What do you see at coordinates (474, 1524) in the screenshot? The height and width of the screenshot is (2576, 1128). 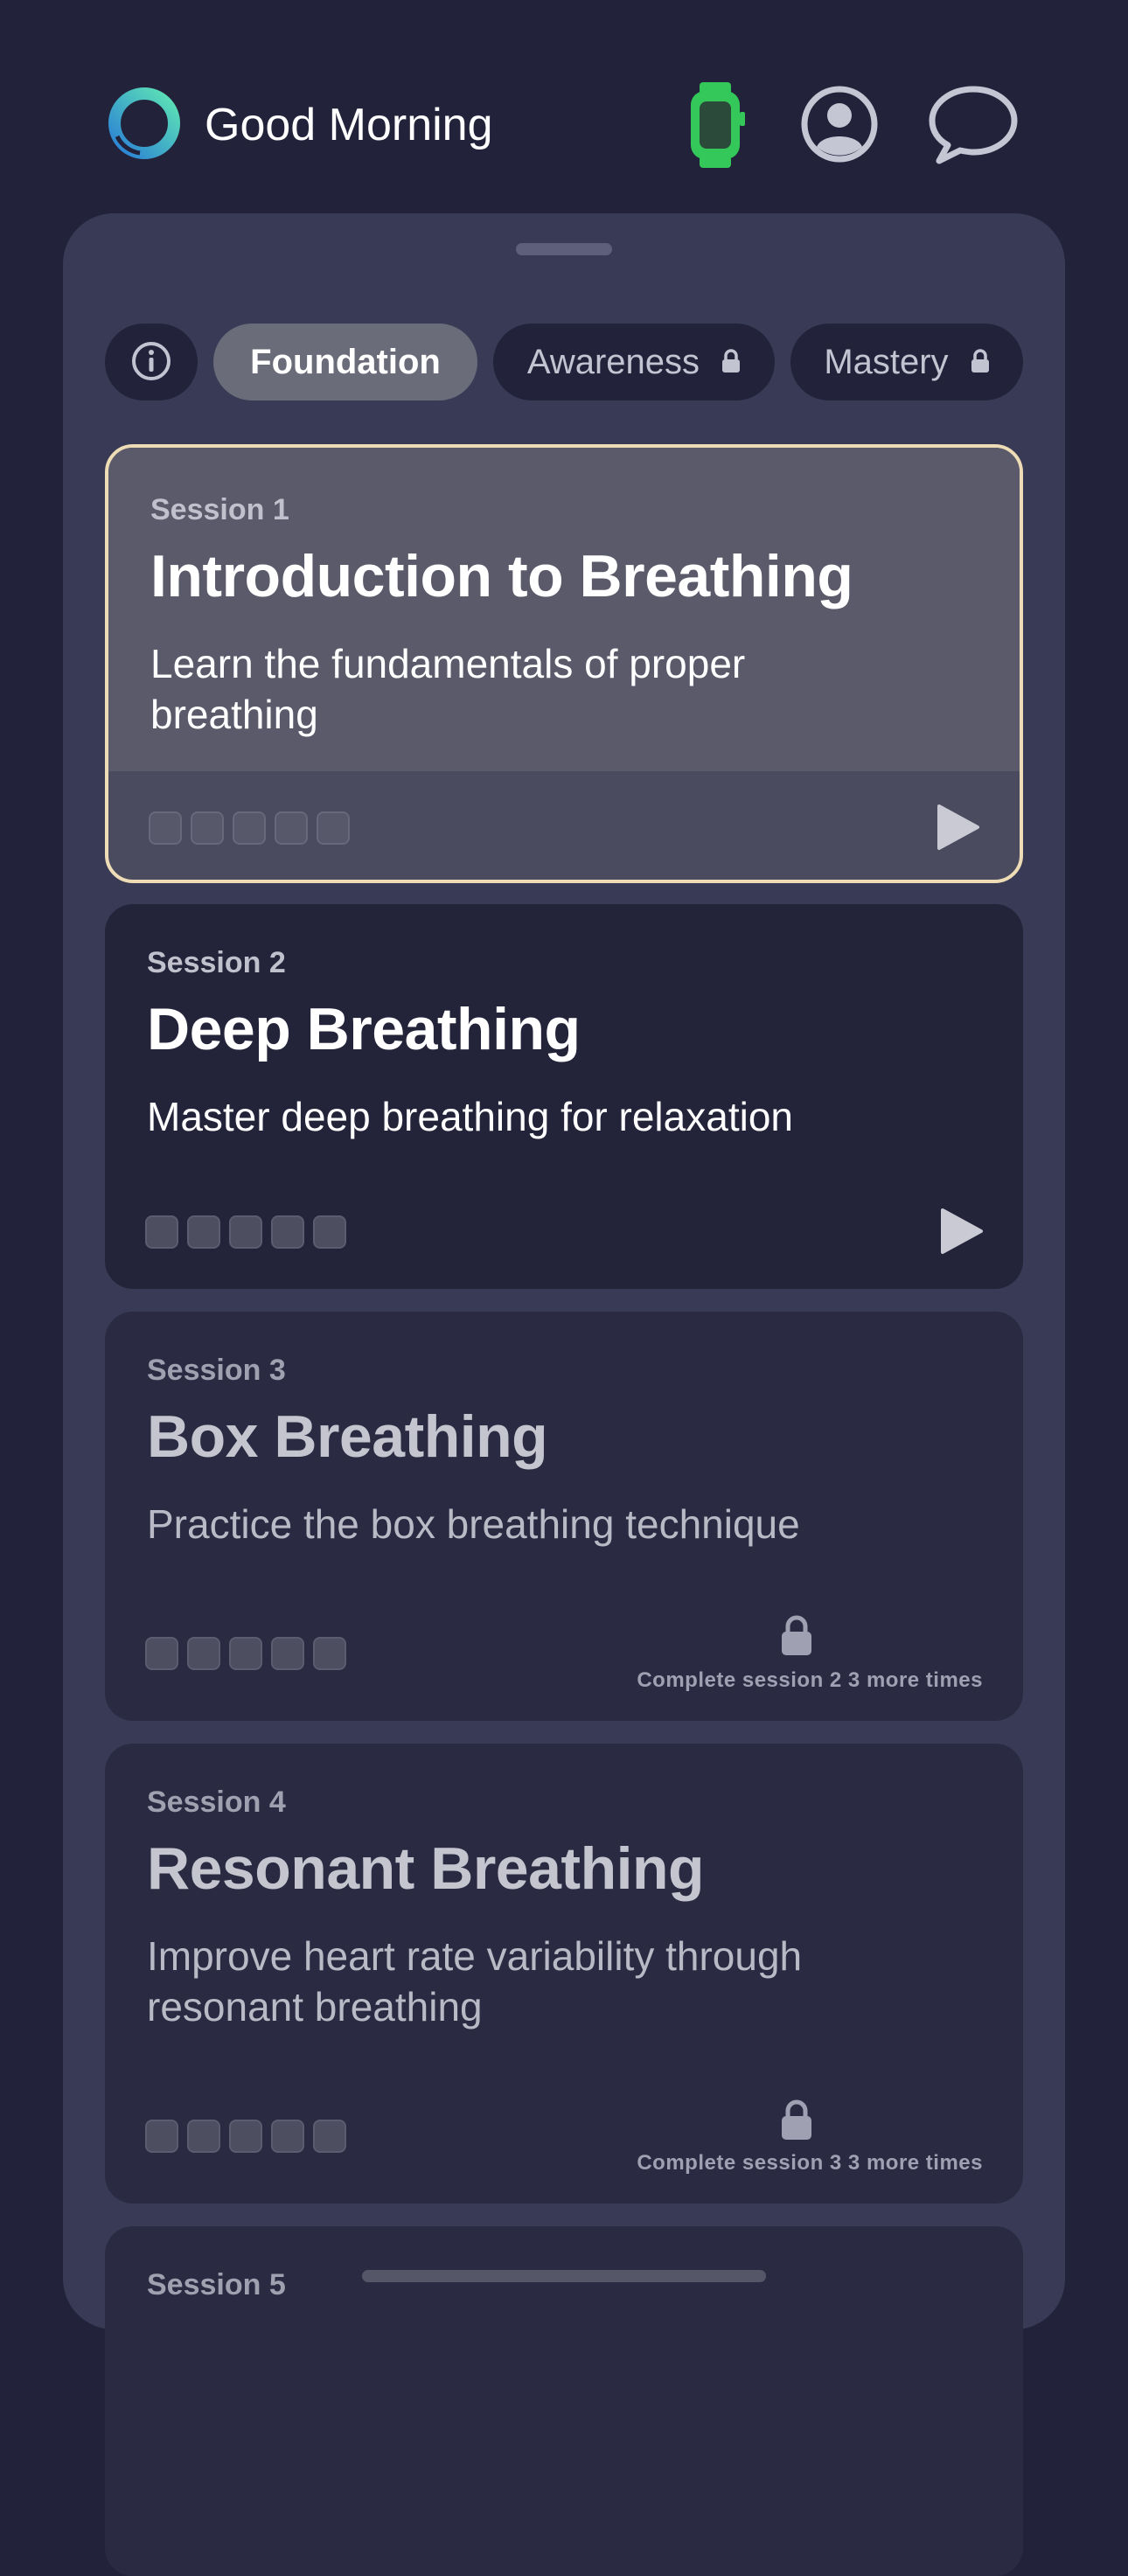 I see `session-description: Practice the box breathing technique` at bounding box center [474, 1524].